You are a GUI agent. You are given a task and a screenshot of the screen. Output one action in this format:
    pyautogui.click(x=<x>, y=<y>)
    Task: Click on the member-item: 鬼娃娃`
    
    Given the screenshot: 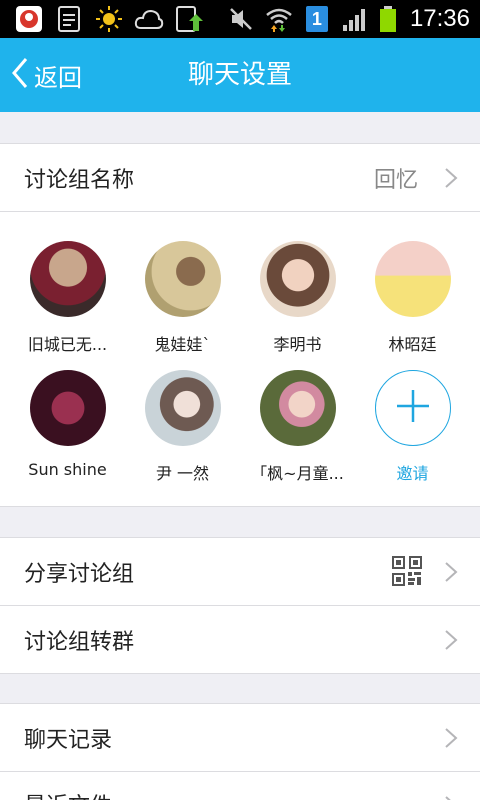 What is the action you would take?
    pyautogui.click(x=182, y=298)
    